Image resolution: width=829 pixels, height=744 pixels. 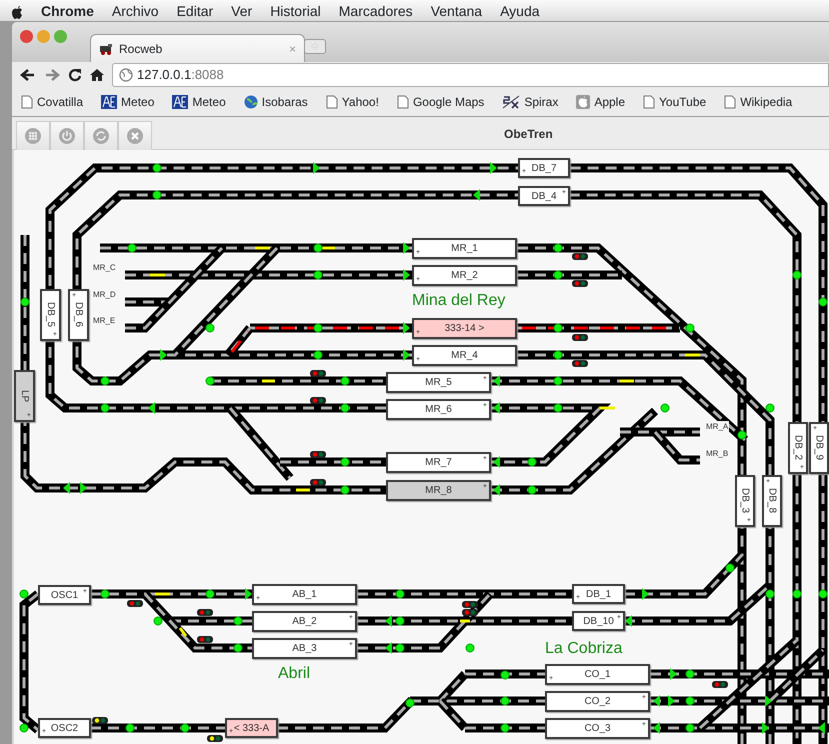 What do you see at coordinates (52, 75) in the screenshot?
I see `forward-icon` at bounding box center [52, 75].